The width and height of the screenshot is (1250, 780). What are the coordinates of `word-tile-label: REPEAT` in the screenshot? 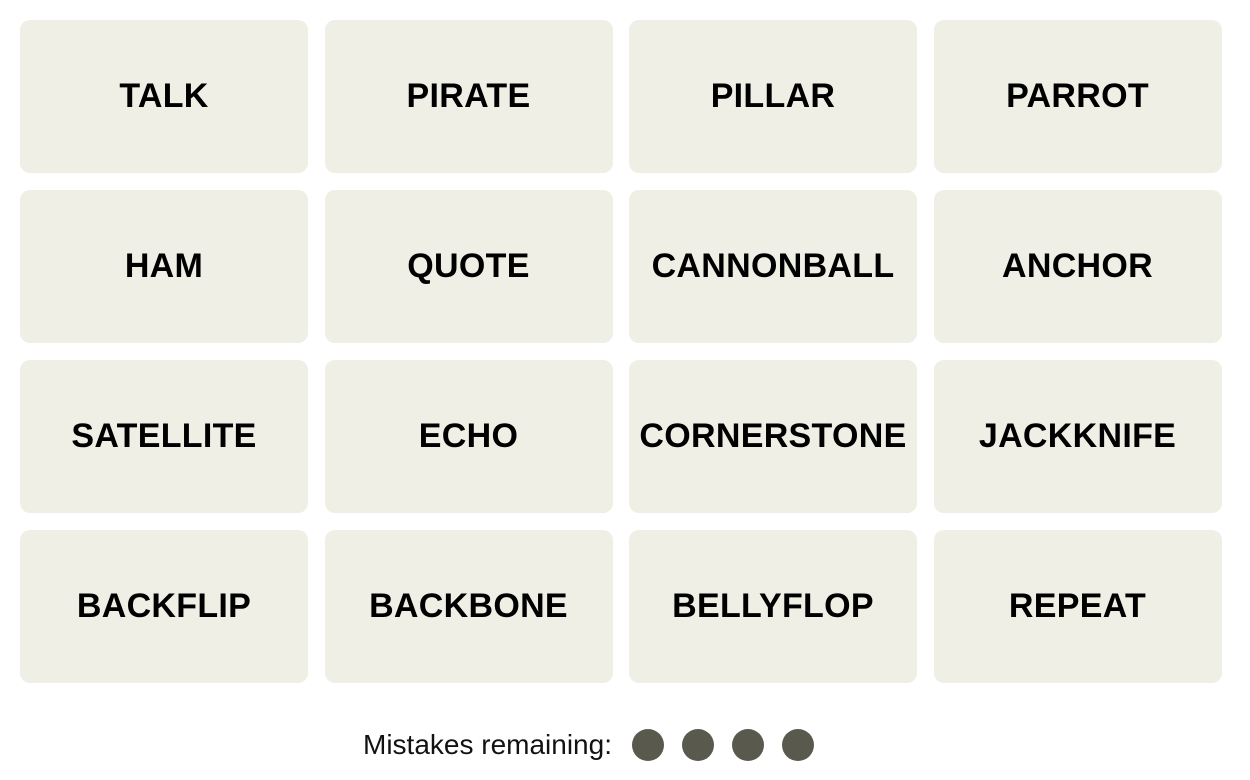 It's located at (1077, 606).